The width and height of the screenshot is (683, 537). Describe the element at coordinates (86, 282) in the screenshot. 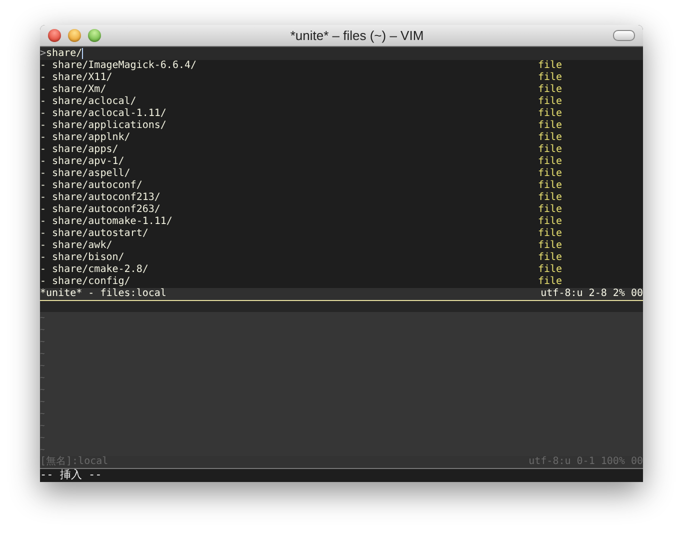

I see `candidate-name: - share/config/` at that location.